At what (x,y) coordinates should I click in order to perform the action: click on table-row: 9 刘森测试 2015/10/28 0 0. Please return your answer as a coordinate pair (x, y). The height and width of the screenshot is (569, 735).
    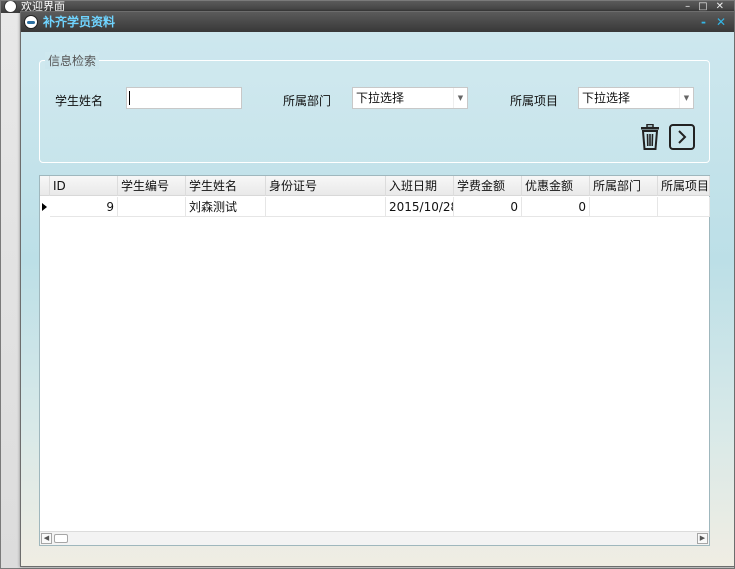
    Looking at the image, I should click on (375, 207).